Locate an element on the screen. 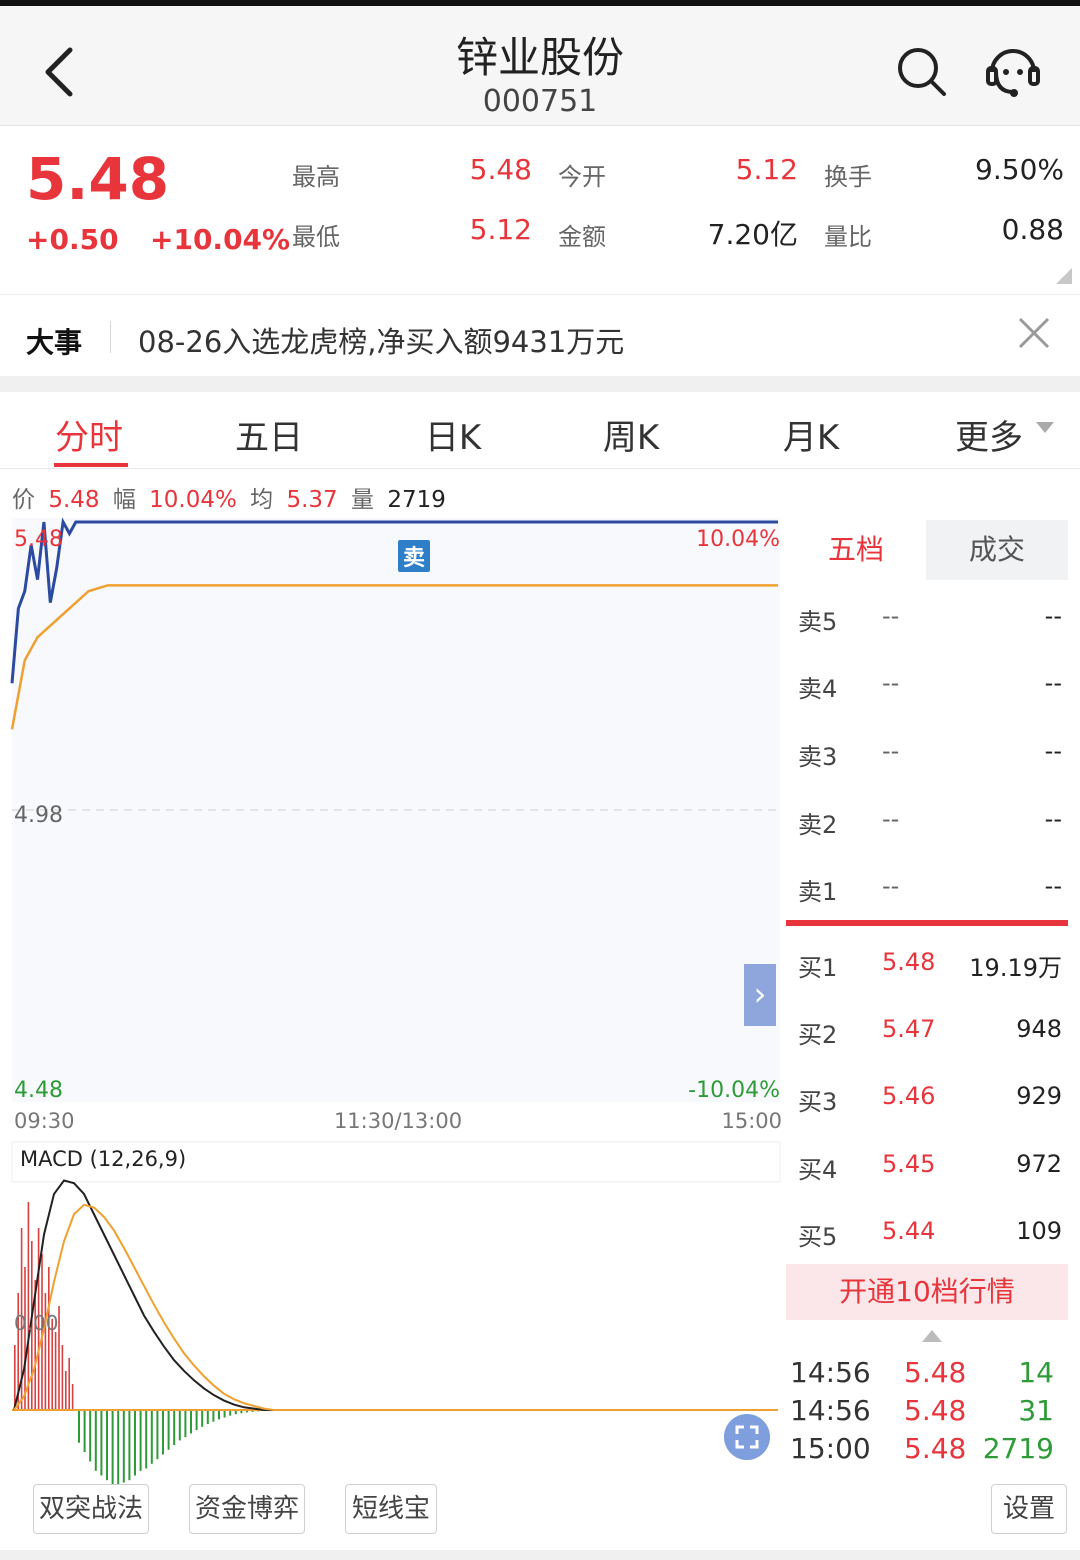 Image resolution: width=1080 pixels, height=1560 pixels. sell-marker-label: 卖 is located at coordinates (414, 558).